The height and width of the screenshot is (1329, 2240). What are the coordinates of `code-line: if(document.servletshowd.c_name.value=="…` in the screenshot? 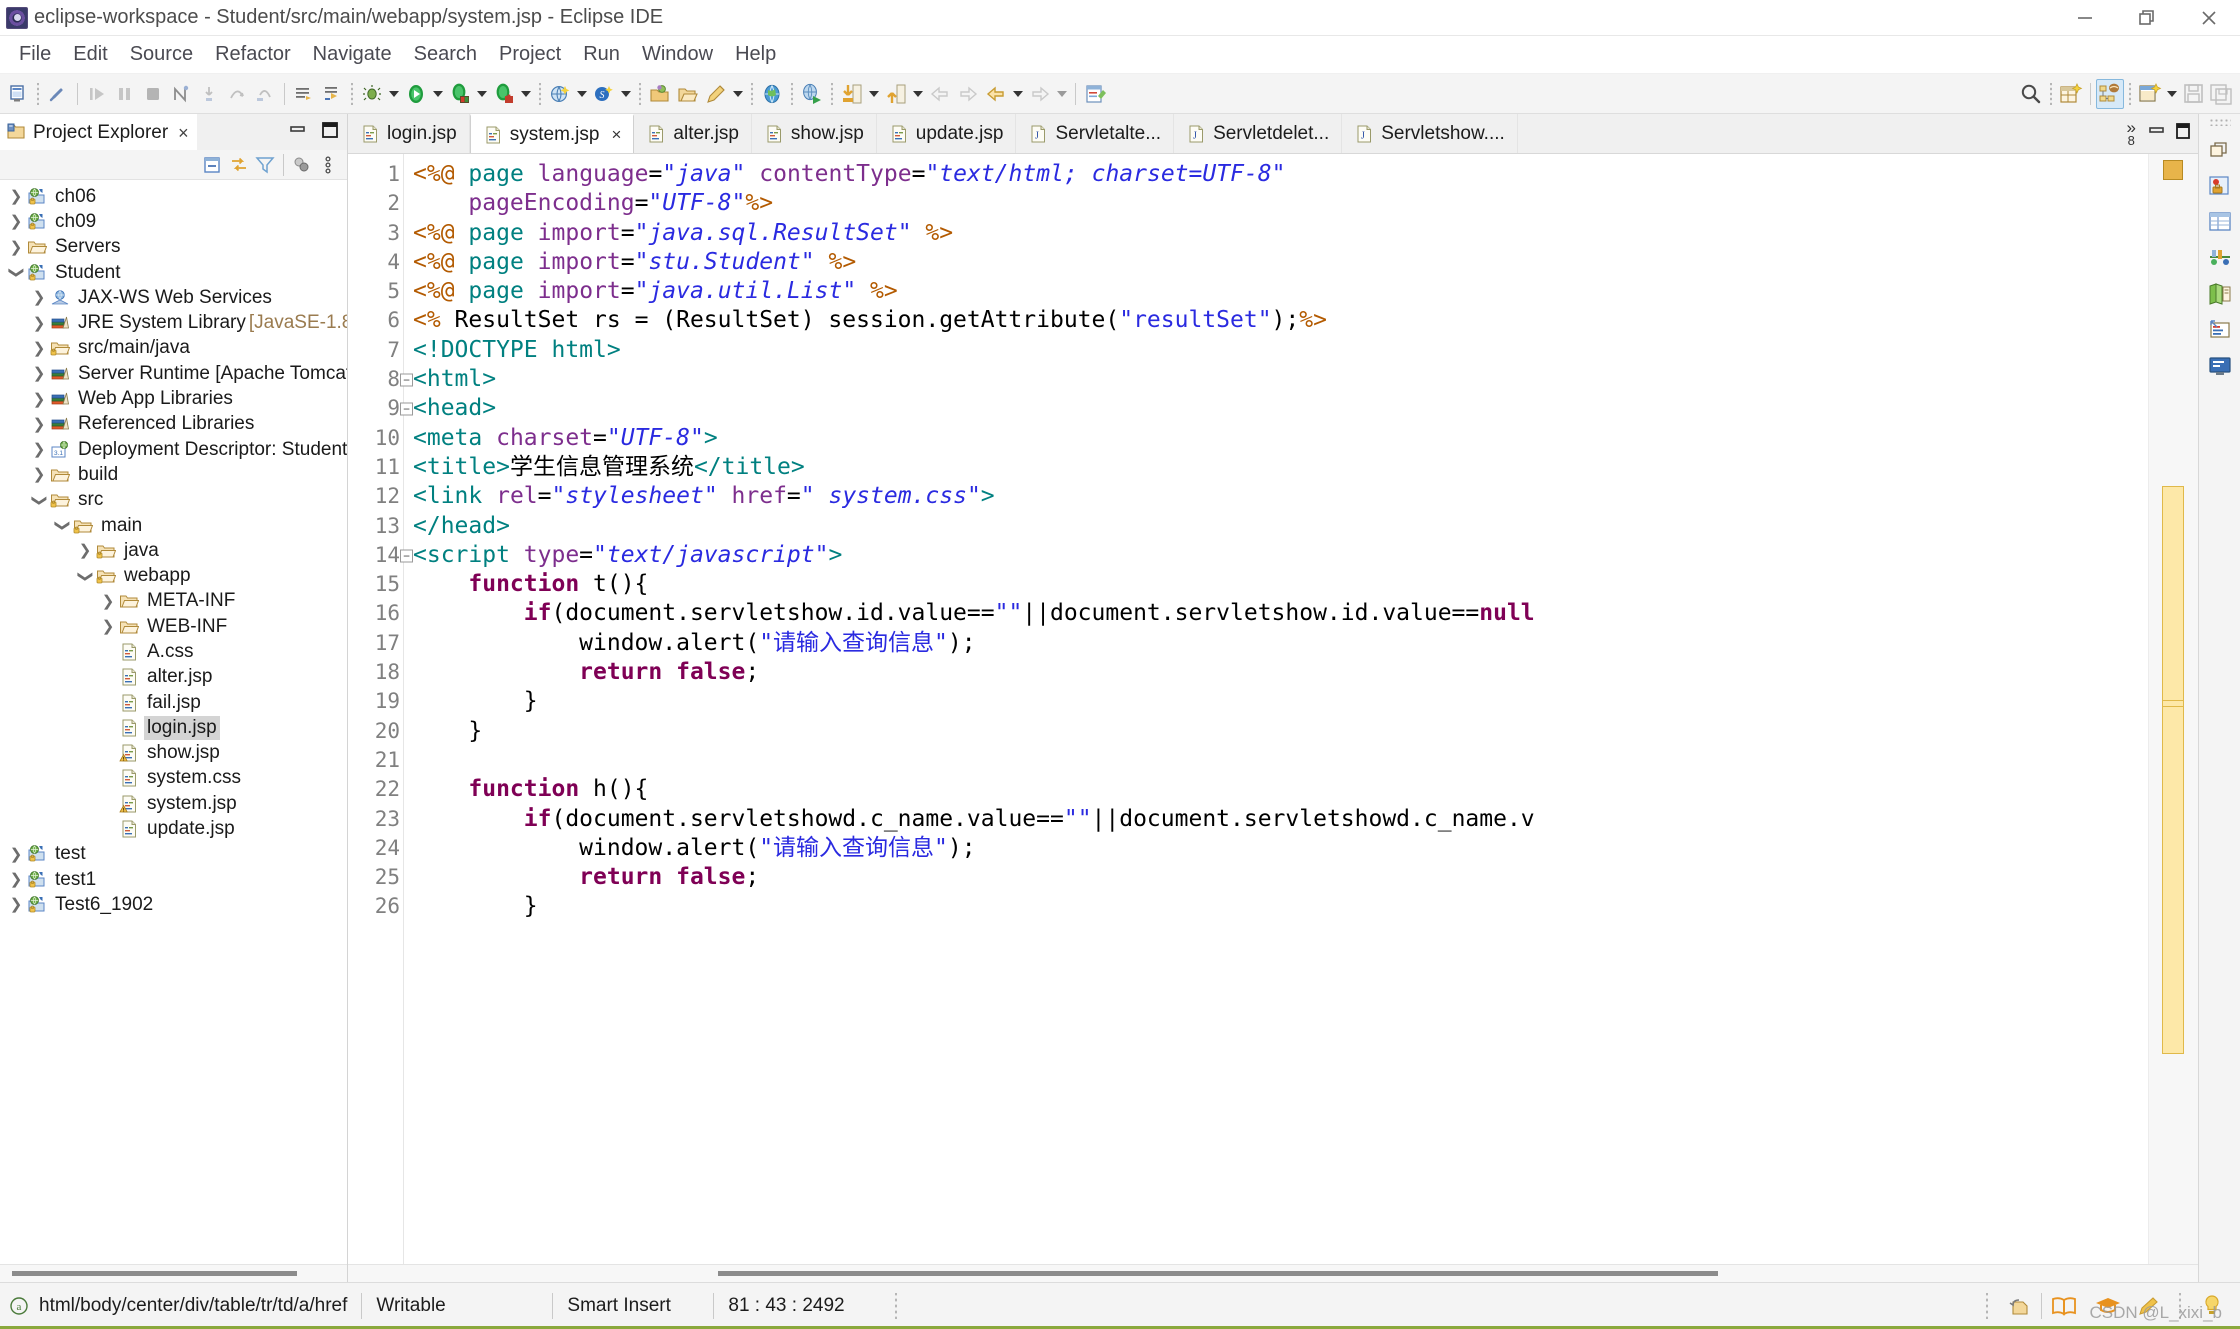 It's located at (1280, 819).